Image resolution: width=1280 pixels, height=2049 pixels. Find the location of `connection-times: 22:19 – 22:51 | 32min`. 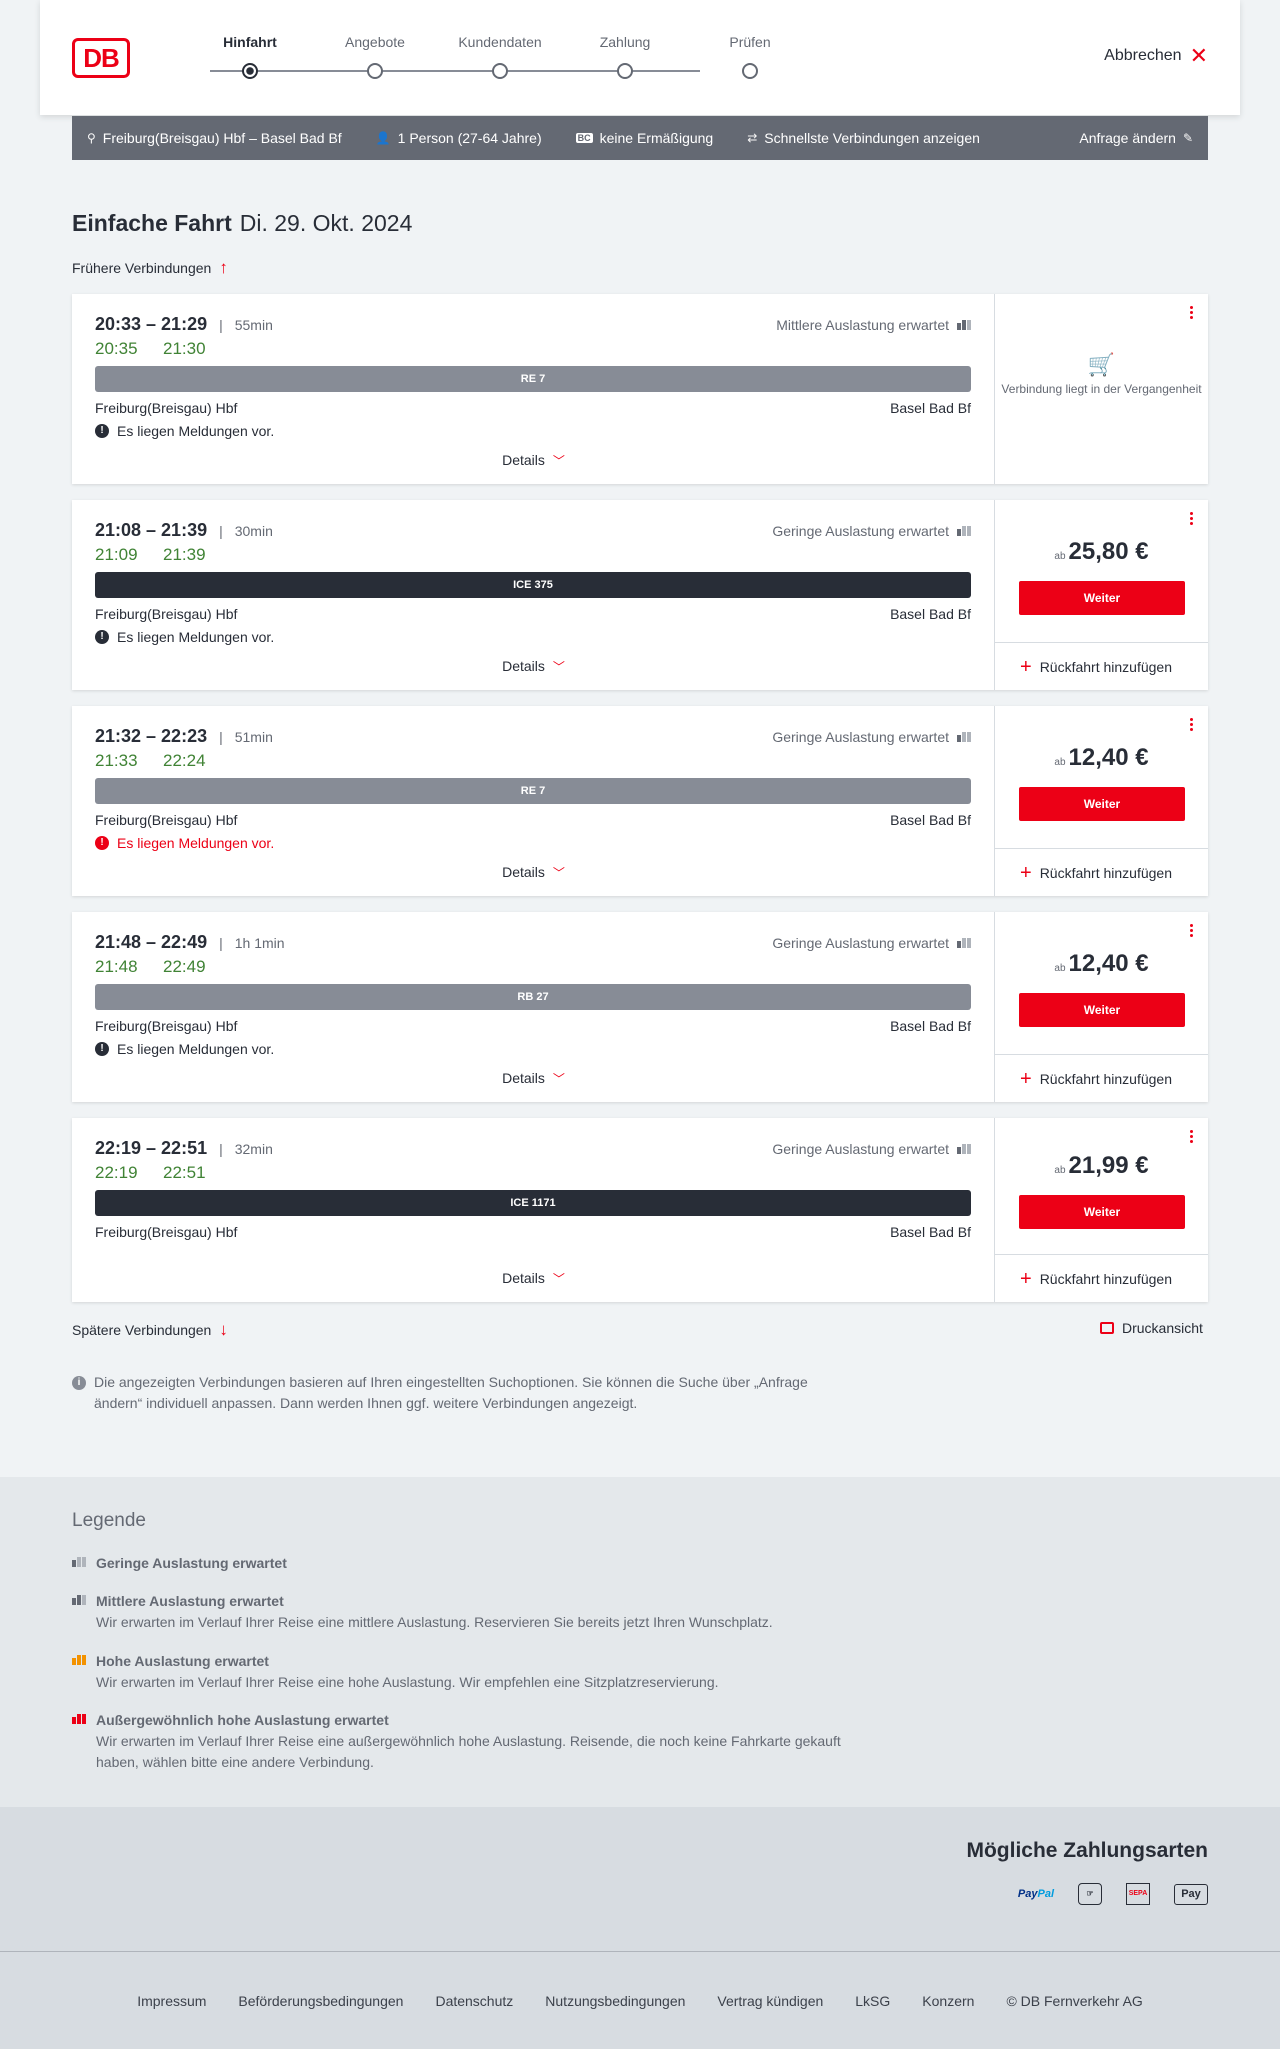

connection-times: 22:19 – 22:51 | 32min is located at coordinates (184, 1148).